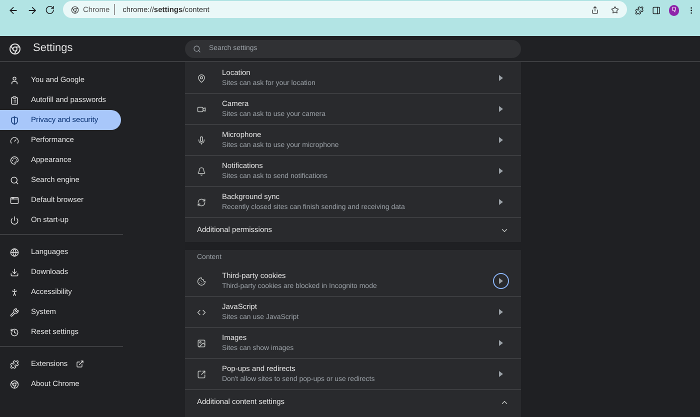  I want to click on share-icon, so click(595, 10).